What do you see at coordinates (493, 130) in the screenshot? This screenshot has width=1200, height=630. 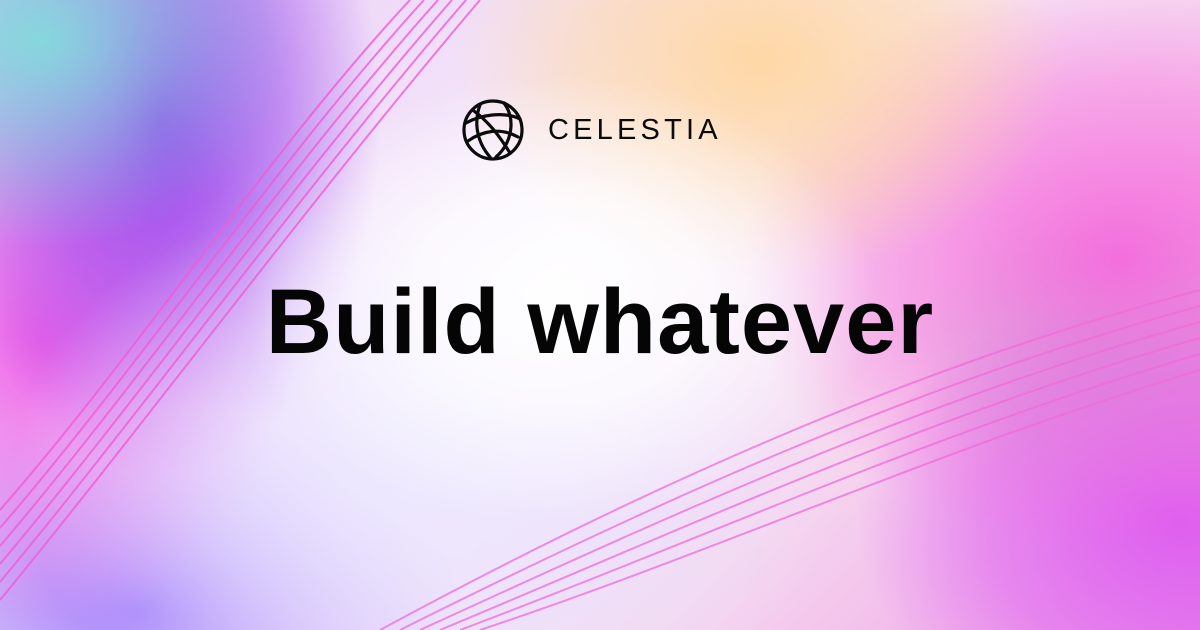 I see `globe-orbit-icon` at bounding box center [493, 130].